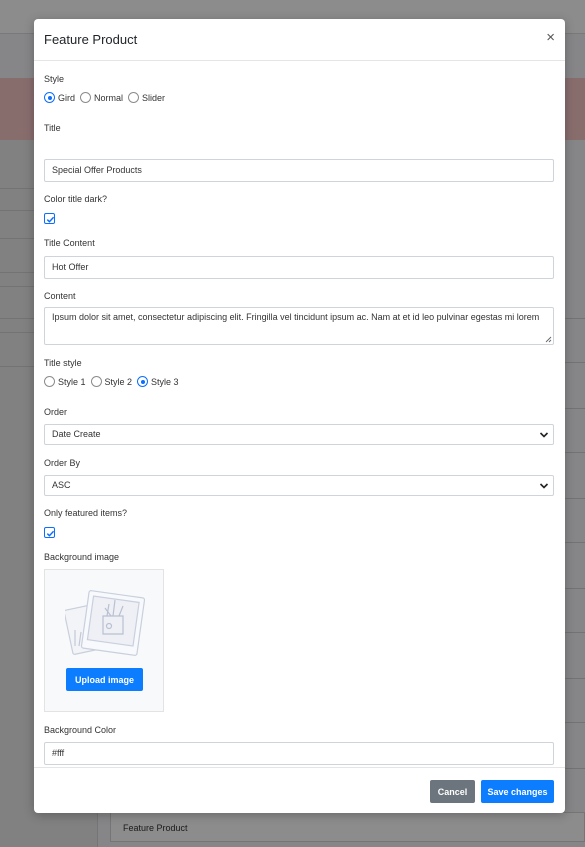  Describe the element at coordinates (91, 39) in the screenshot. I see `modal-title: Feature Product` at that location.